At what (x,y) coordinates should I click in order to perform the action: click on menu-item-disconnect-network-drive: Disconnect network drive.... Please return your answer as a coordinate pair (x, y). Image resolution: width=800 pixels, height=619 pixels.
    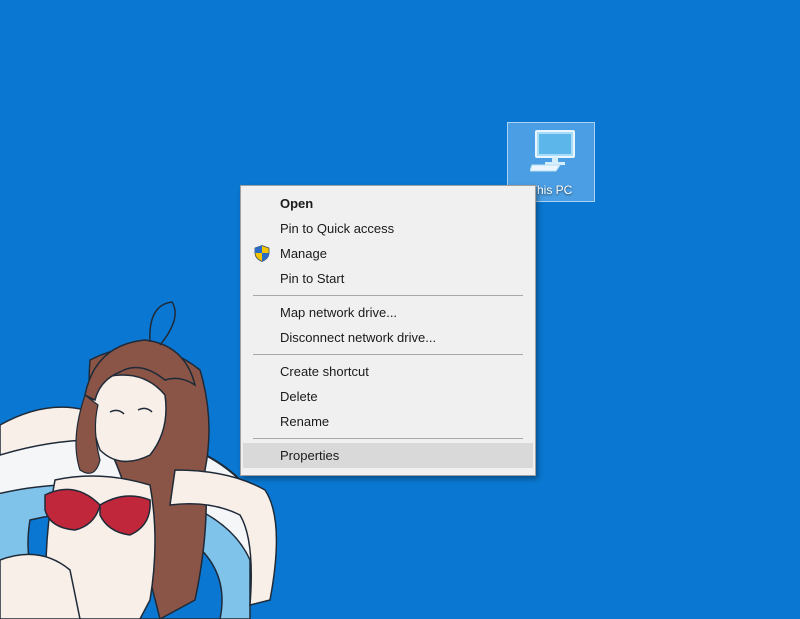
    Looking at the image, I should click on (388, 337).